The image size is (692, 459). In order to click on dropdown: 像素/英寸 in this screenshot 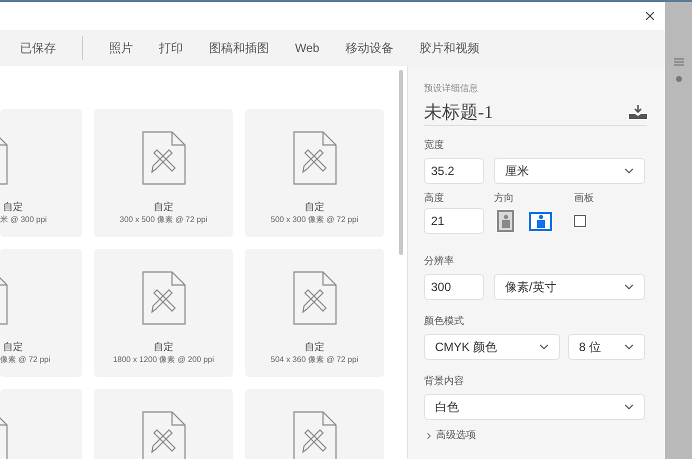, I will do `click(569, 287)`.